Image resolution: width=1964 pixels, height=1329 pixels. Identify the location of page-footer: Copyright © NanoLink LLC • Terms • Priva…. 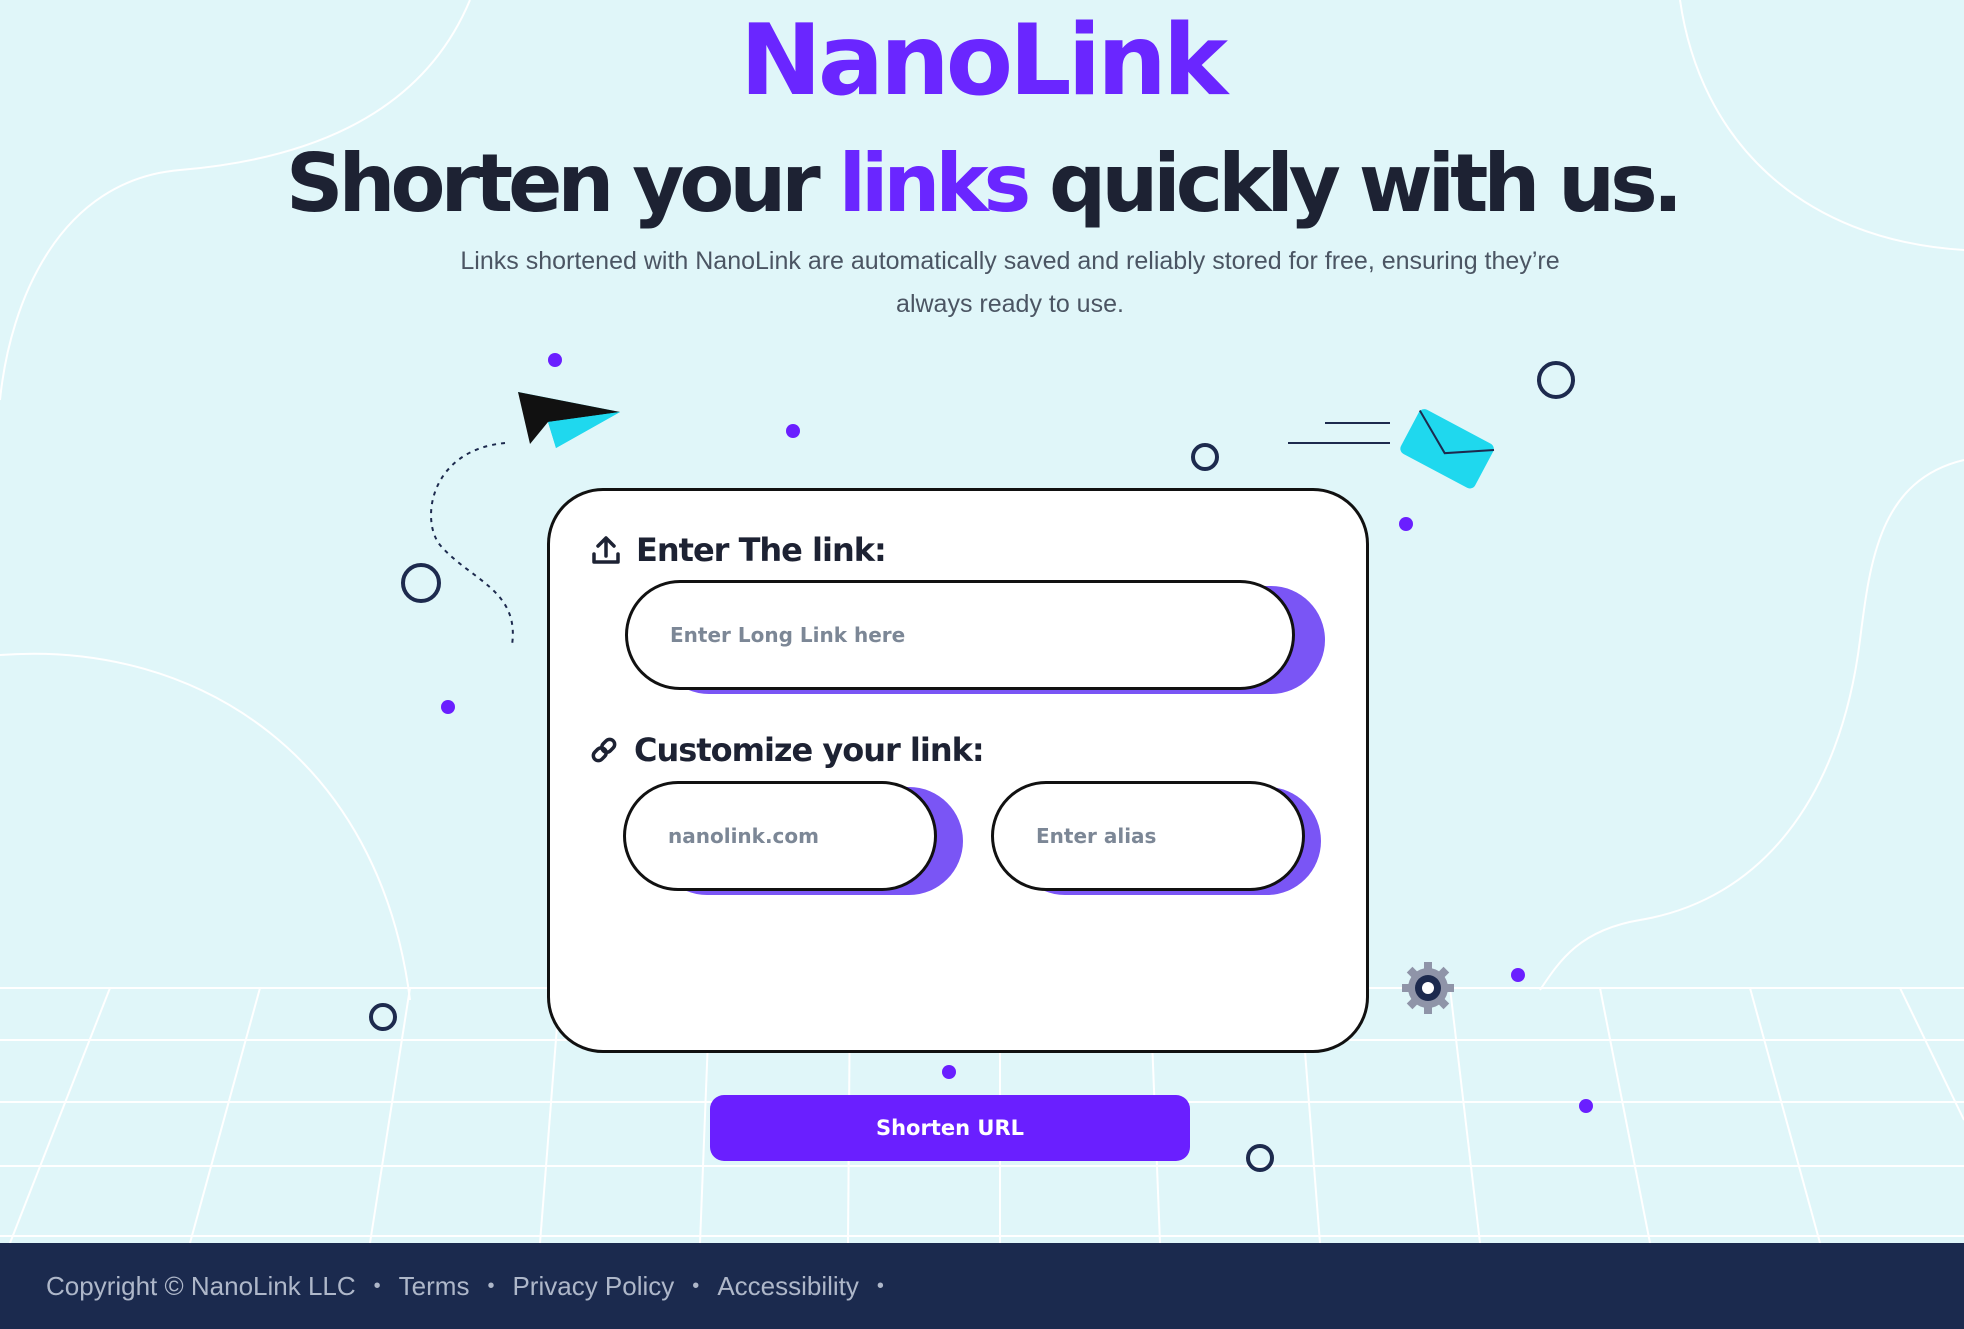
(982, 1286).